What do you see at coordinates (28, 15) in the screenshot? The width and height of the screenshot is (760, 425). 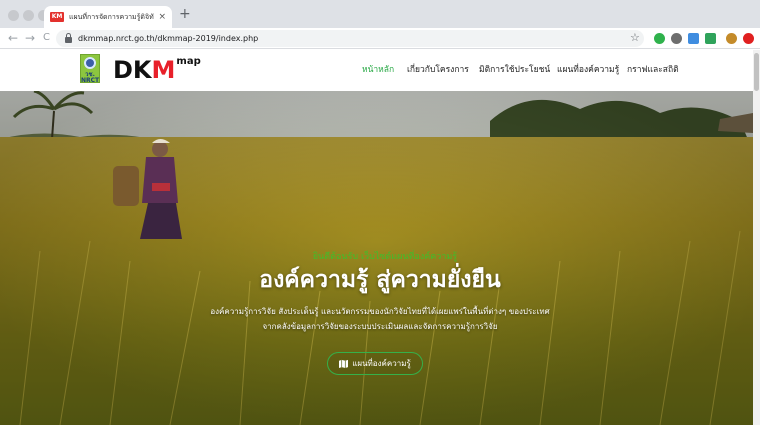 I see `window-minimize-button` at bounding box center [28, 15].